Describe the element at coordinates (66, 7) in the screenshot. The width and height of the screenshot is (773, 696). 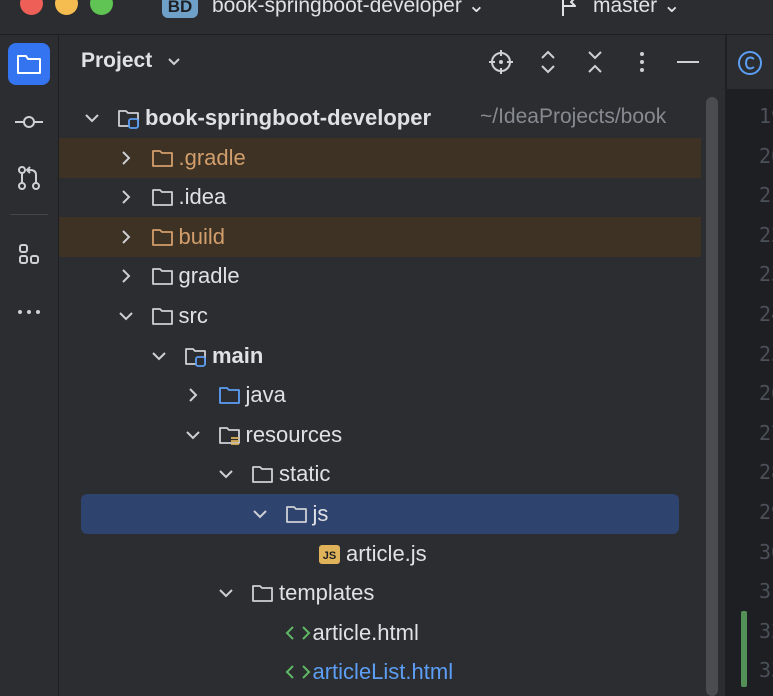
I see `minimize-window-button` at that location.